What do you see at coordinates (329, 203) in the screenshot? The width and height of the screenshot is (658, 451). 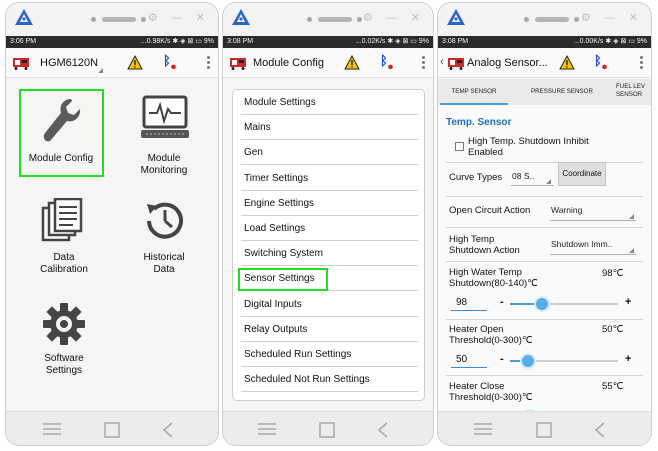 I see `menu-item-engine-settings: Engine Settings` at bounding box center [329, 203].